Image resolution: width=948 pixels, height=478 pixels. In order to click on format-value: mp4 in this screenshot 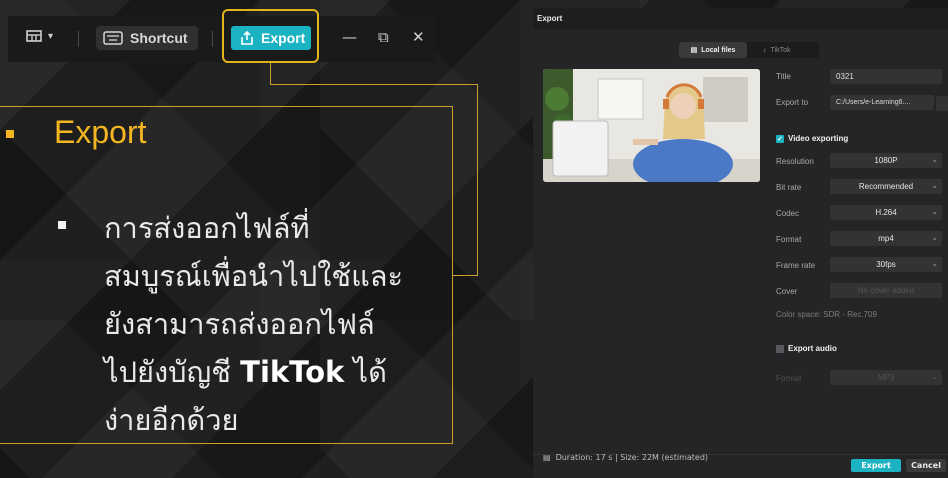, I will do `click(886, 238)`.